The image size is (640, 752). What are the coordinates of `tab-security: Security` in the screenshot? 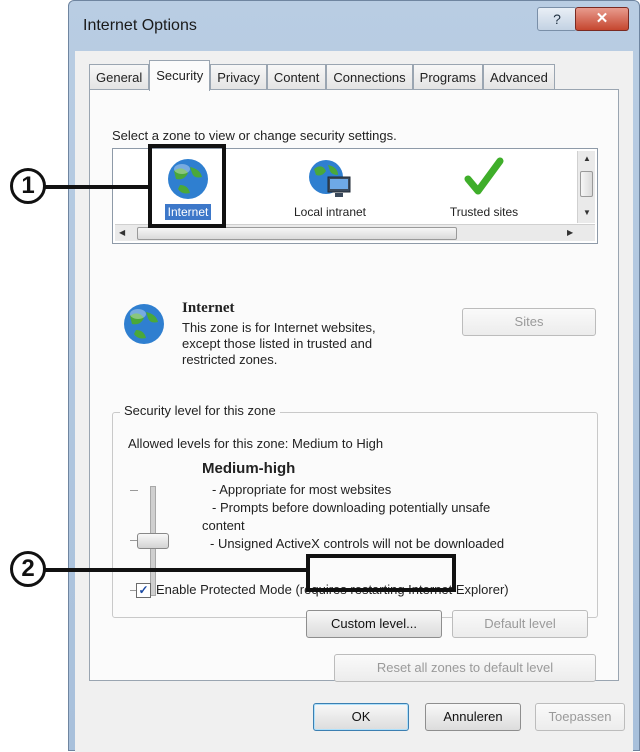 It's located at (180, 75).